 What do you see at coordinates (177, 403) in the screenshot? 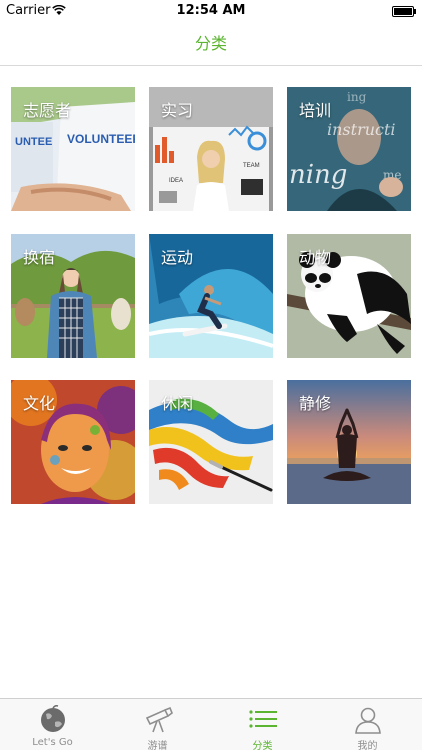
I see `category-label: 休闲` at bounding box center [177, 403].